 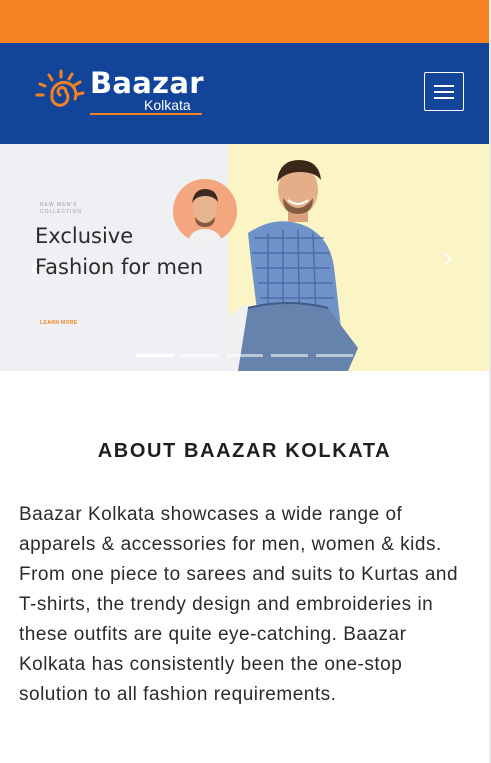 What do you see at coordinates (61, 208) in the screenshot?
I see `hero-eyebrow: New Men's Collection` at bounding box center [61, 208].